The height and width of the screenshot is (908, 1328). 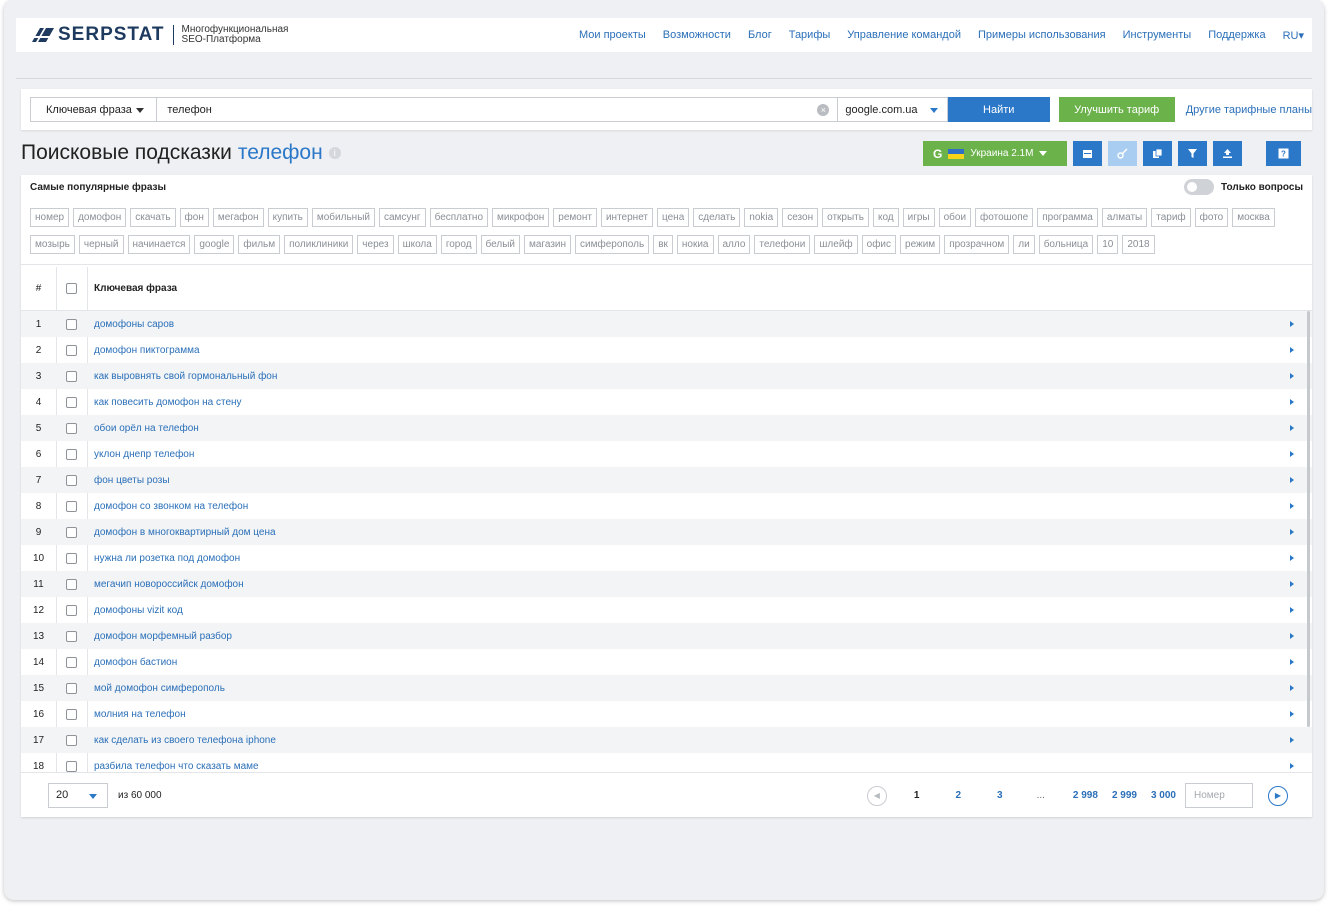 I want to click on phrase-tag: мозырь, so click(x=52, y=244).